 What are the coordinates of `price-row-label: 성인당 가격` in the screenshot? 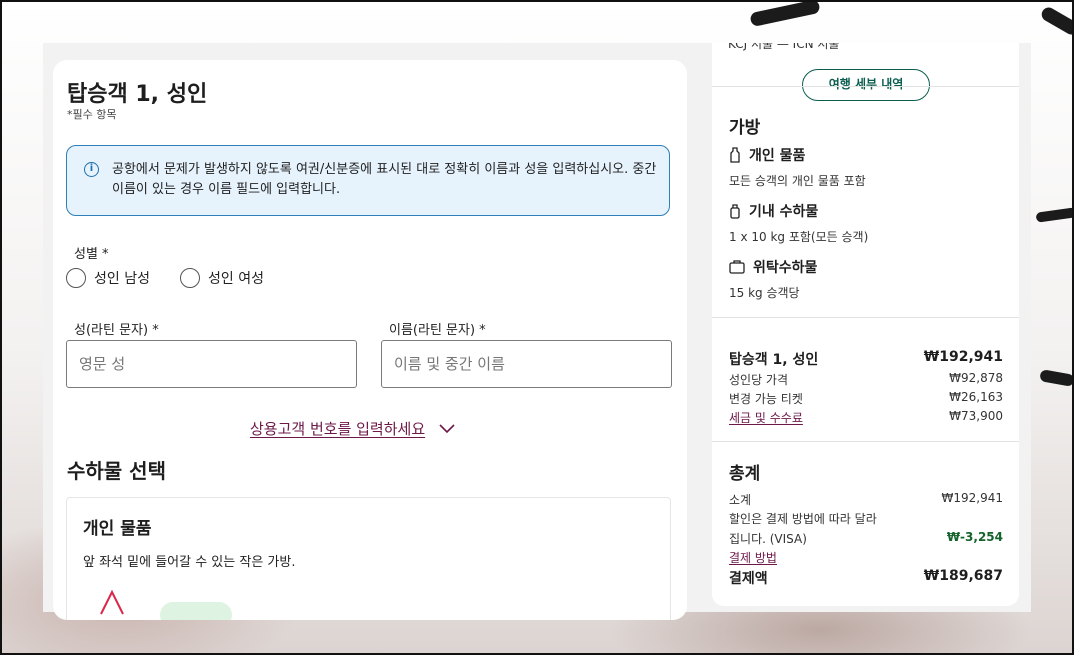 It's located at (759, 380).